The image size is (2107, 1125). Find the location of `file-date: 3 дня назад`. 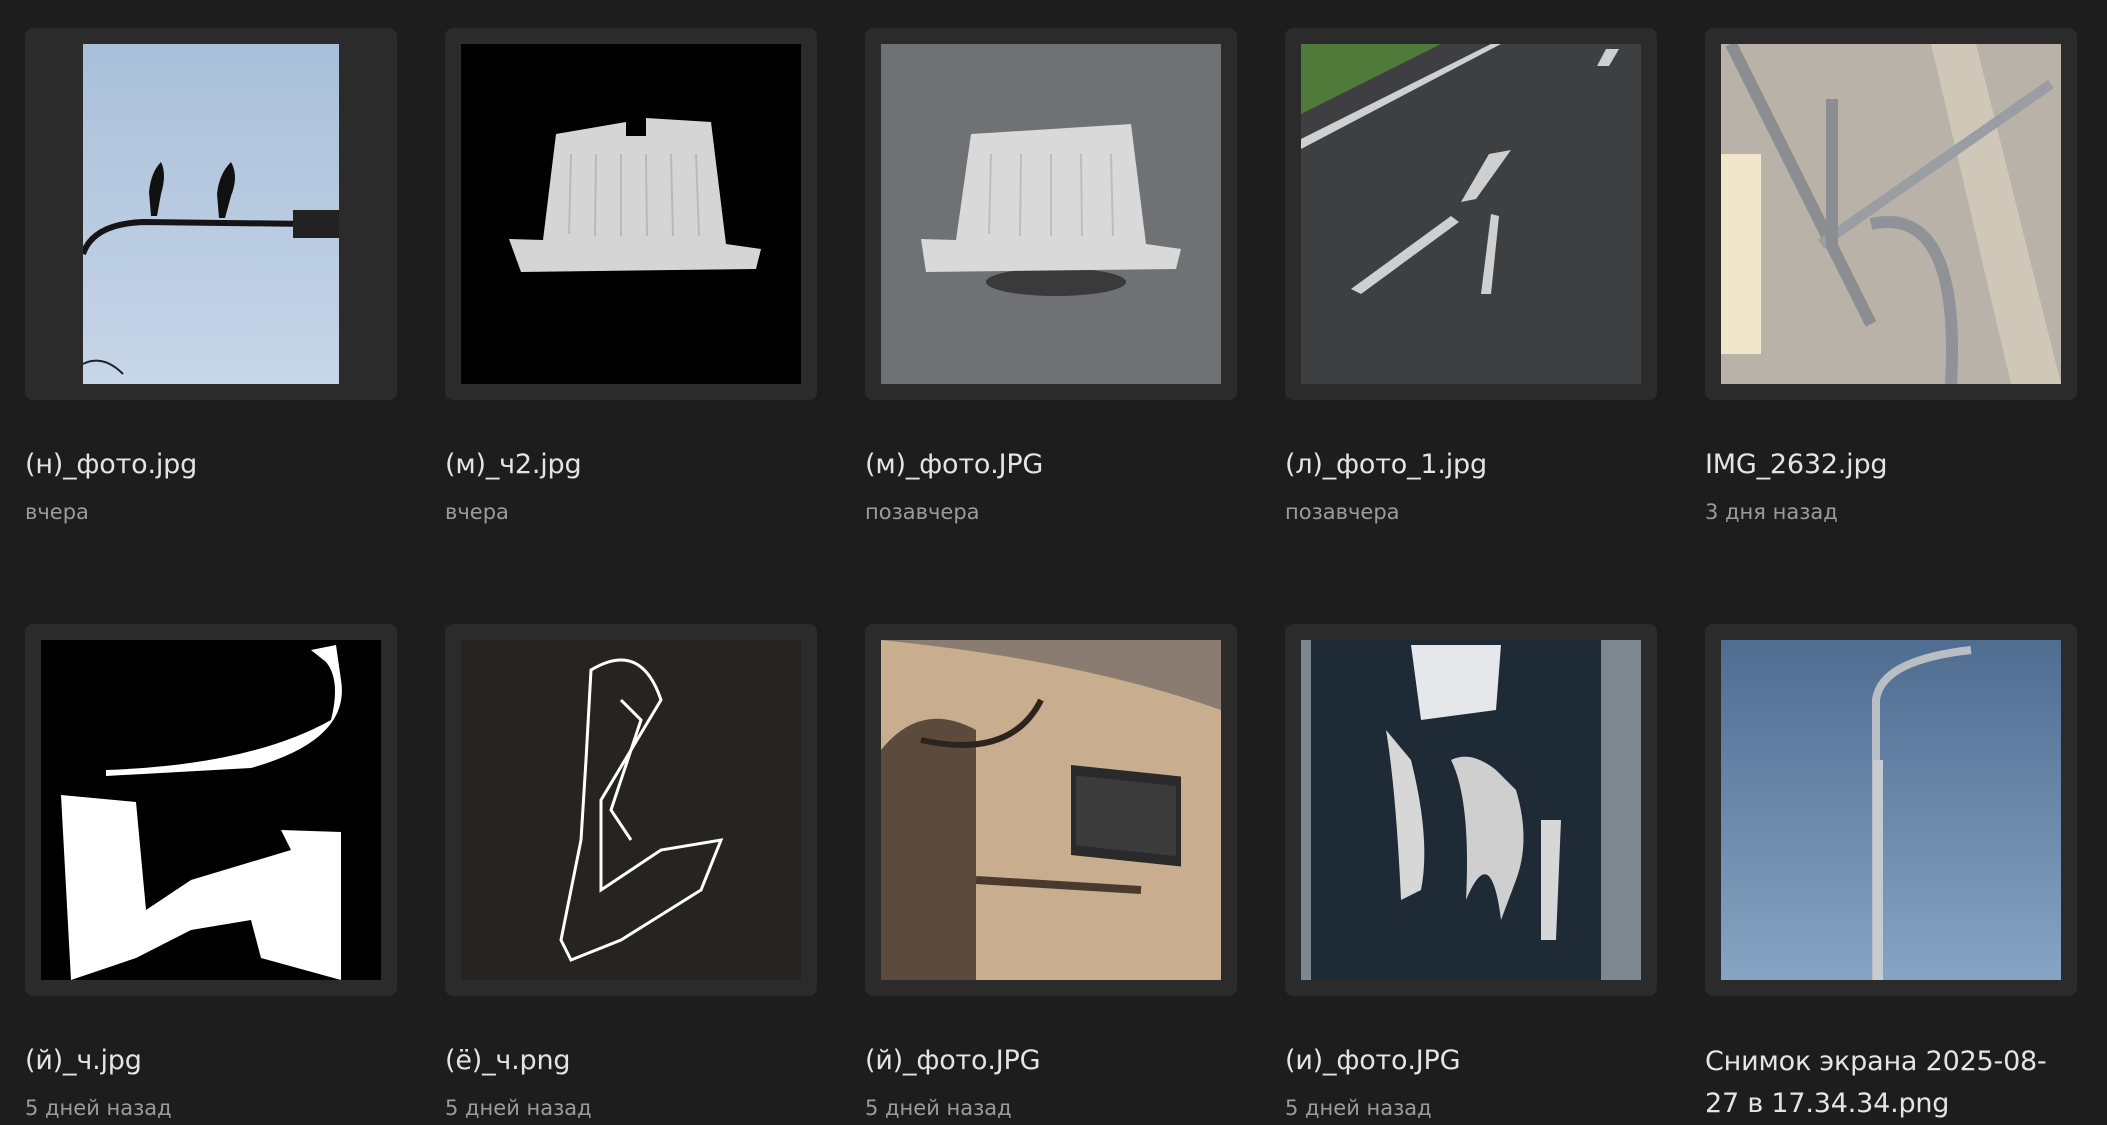

file-date: 3 дня назад is located at coordinates (1771, 512).